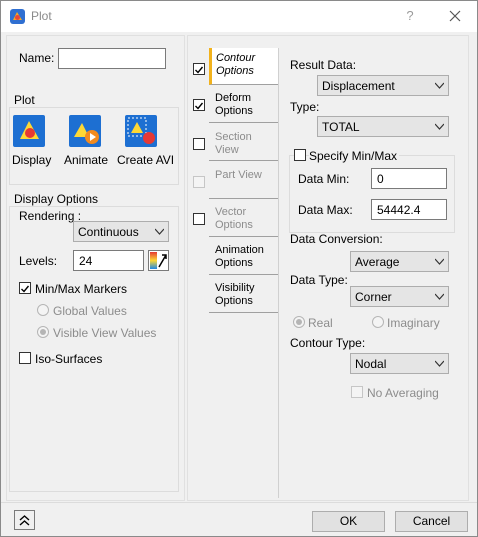  I want to click on data-min-input: 0, so click(409, 178).